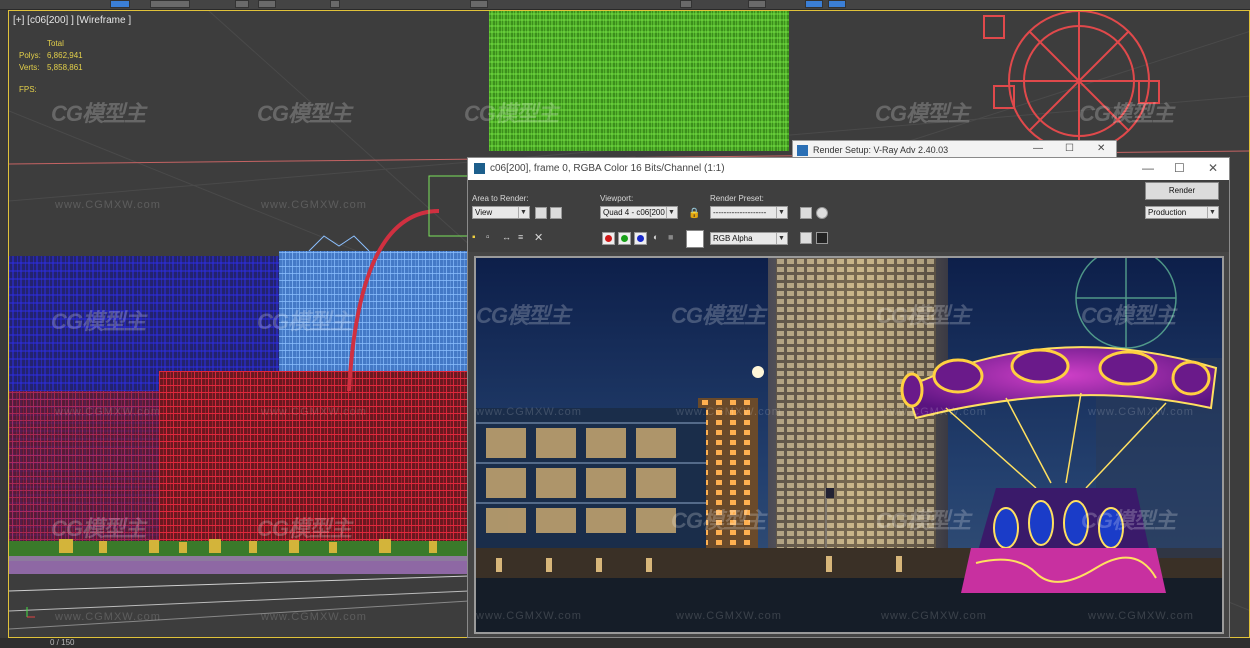 The image size is (1250, 648). What do you see at coordinates (62, 642) in the screenshot?
I see `frame-counter: 0 / 150` at bounding box center [62, 642].